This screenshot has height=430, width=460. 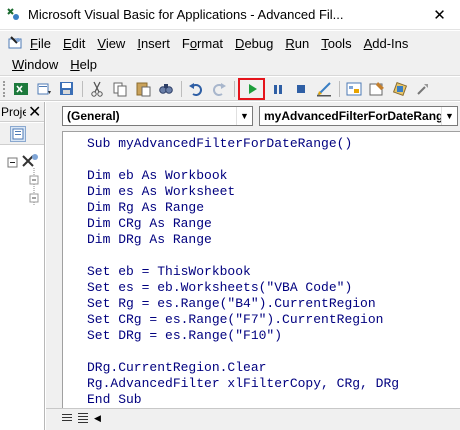 I want to click on properties-icon, so click(x=376, y=89).